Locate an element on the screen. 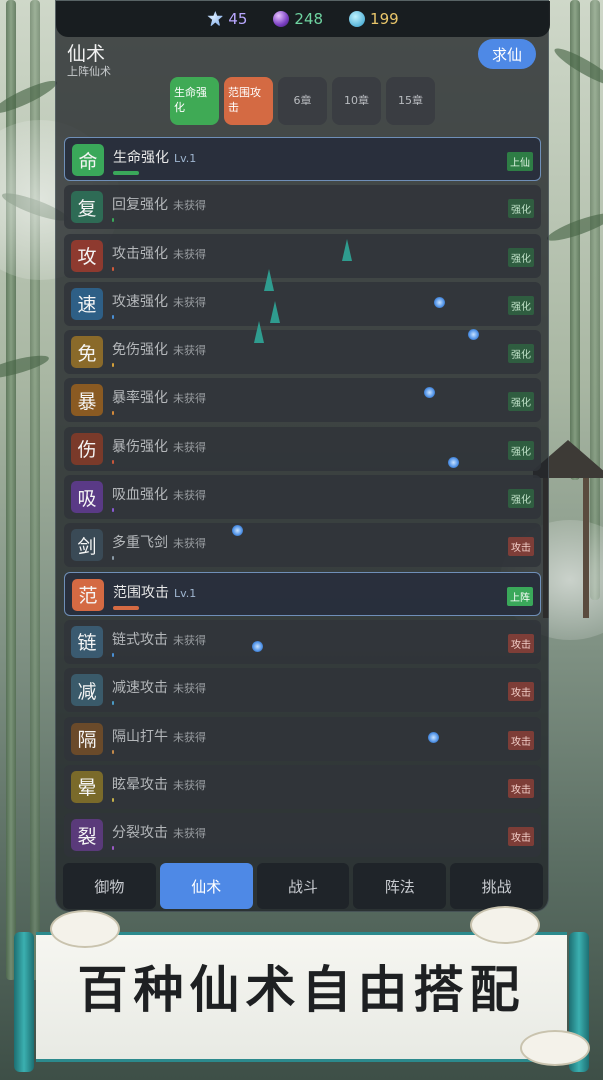  spell-name: 隔山打牛 is located at coordinates (140, 736).